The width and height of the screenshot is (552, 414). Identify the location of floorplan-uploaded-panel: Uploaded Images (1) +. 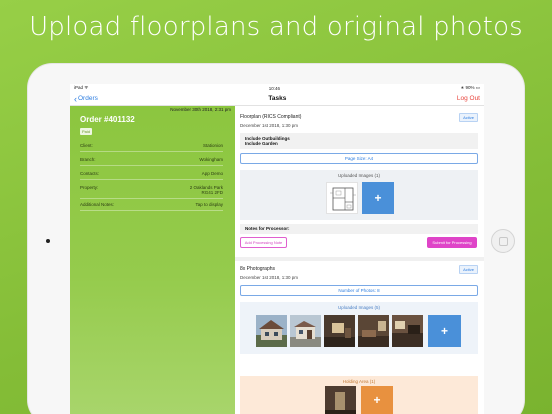
(359, 195).